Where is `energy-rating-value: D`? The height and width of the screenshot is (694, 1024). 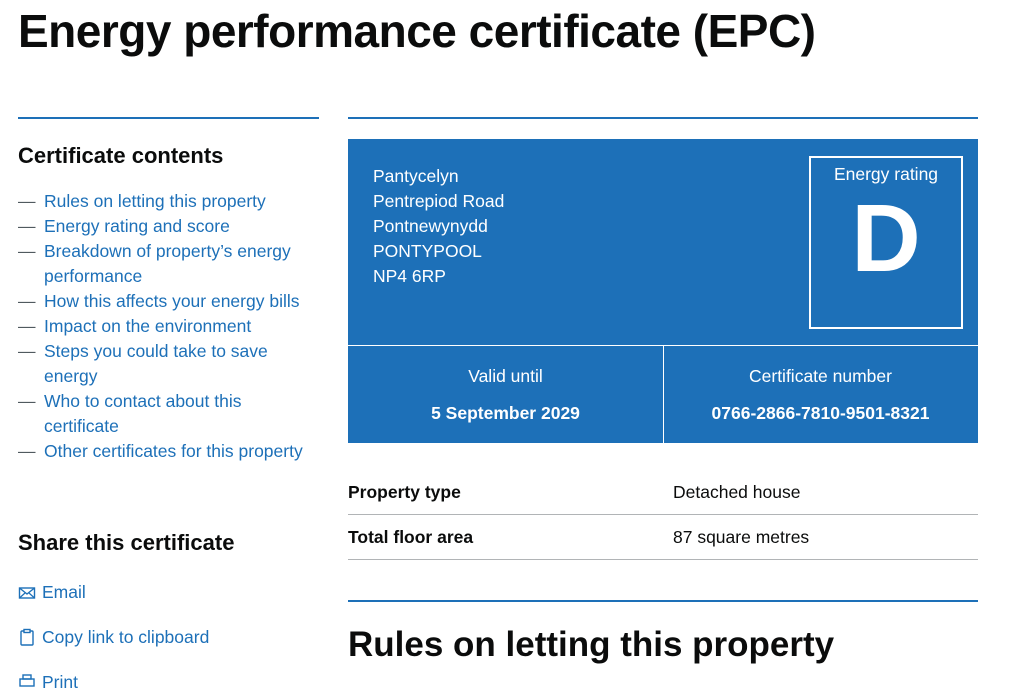
energy-rating-value: D is located at coordinates (886, 238).